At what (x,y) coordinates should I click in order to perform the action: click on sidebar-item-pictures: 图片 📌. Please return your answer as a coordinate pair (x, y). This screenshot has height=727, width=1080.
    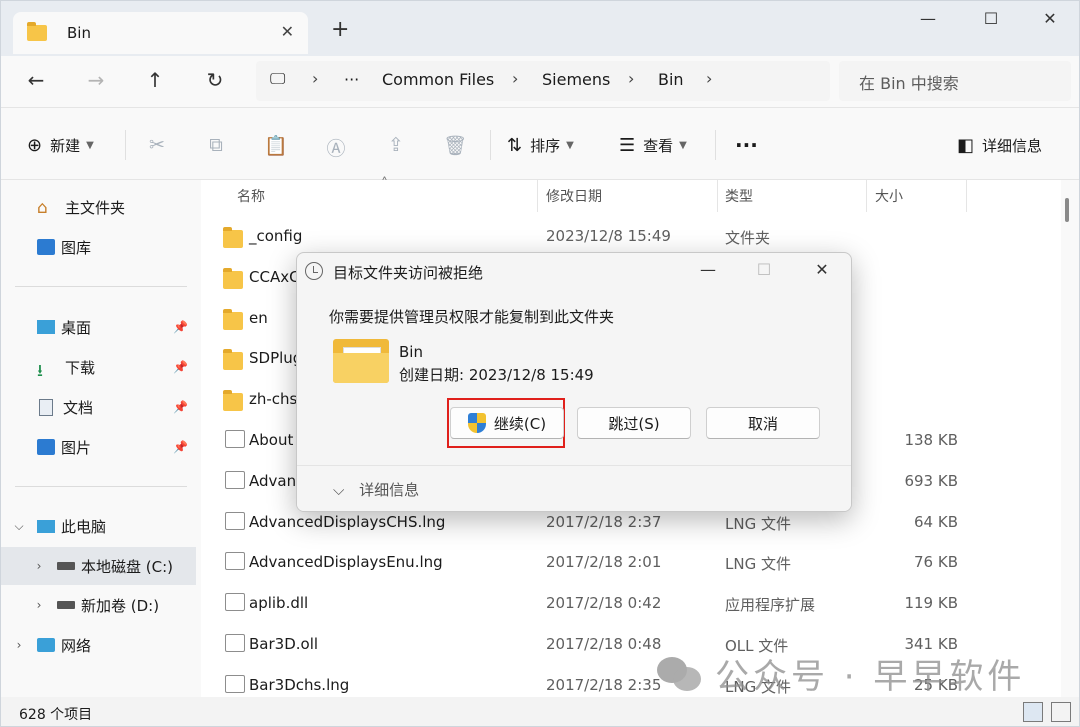
    Looking at the image, I should click on (98, 447).